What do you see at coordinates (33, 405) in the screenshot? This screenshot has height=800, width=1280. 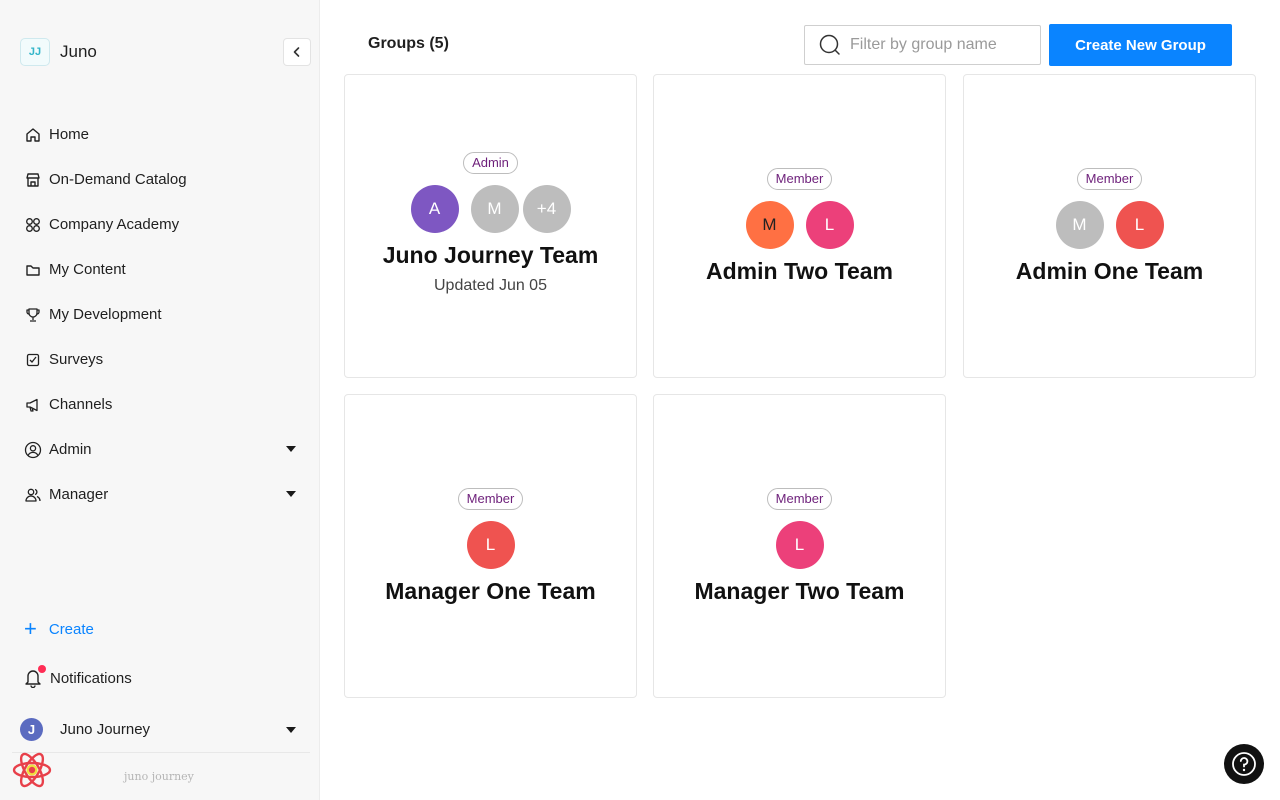 I see `megaphone-icon` at bounding box center [33, 405].